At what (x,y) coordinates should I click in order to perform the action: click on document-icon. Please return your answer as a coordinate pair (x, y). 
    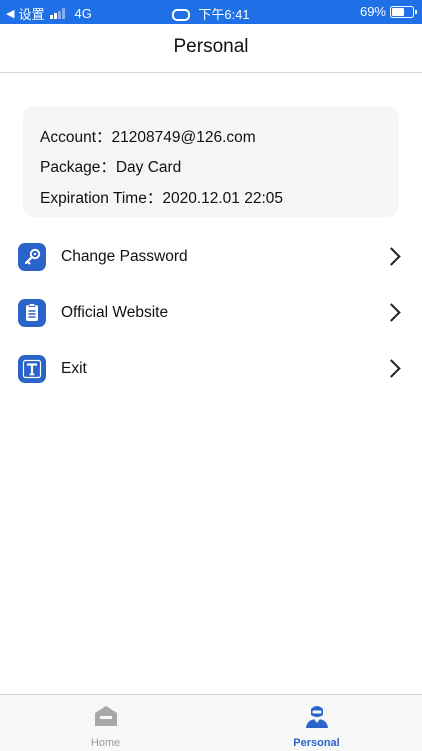
    Looking at the image, I should click on (32, 313).